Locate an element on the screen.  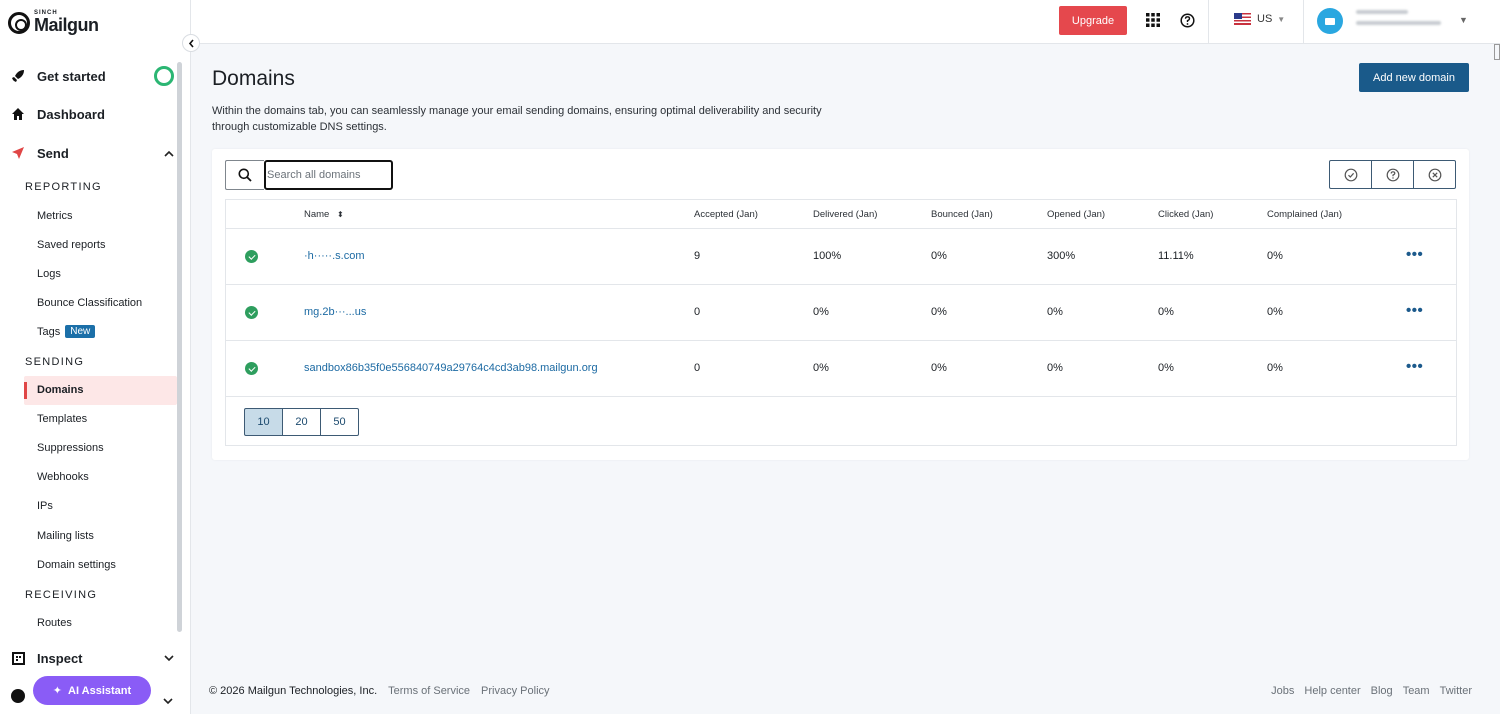
sidebar-item-label: Saved reports is located at coordinates (71, 245).